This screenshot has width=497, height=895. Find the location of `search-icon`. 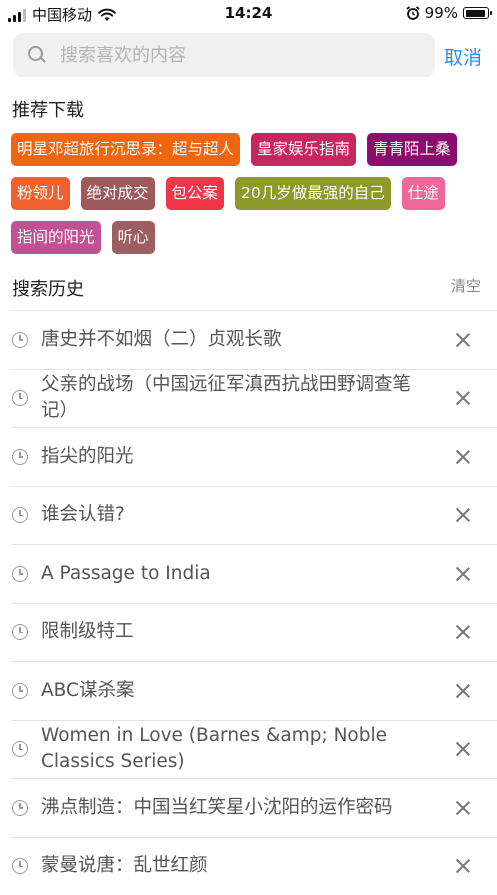

search-icon is located at coordinates (37, 55).